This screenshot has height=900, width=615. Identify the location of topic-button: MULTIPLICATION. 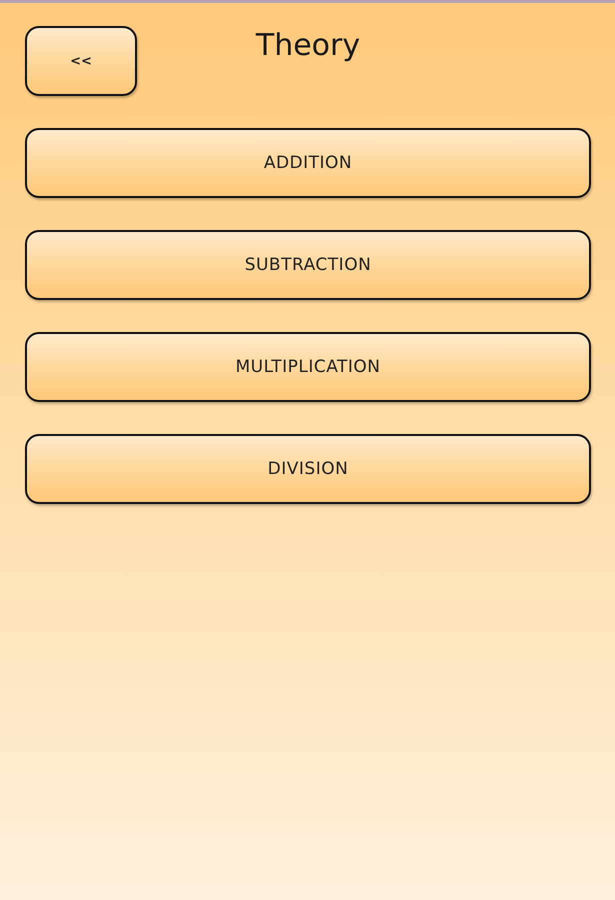
(308, 367).